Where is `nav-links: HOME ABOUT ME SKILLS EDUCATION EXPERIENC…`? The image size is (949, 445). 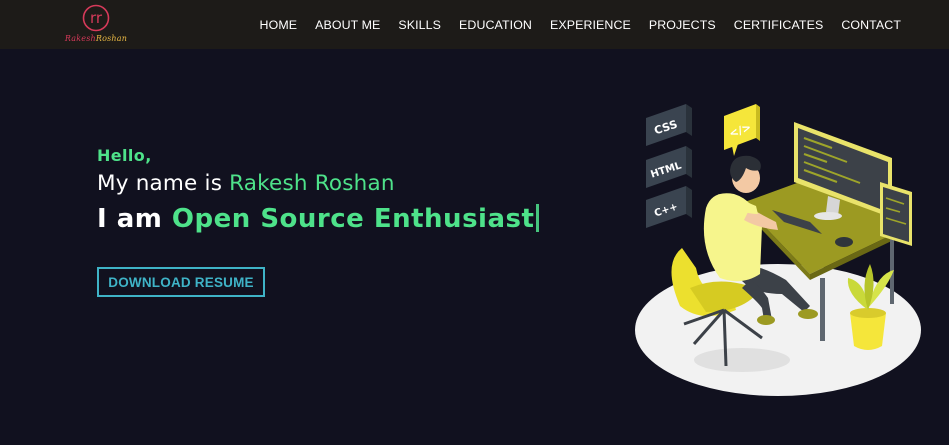
nav-links: HOME ABOUT ME SKILLS EDUCATION EXPERIENC… is located at coordinates (571, 24).